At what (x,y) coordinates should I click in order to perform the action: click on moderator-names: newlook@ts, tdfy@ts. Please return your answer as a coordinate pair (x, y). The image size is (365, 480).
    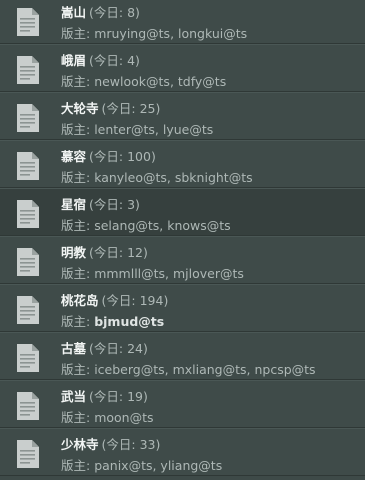
    Looking at the image, I should click on (160, 81).